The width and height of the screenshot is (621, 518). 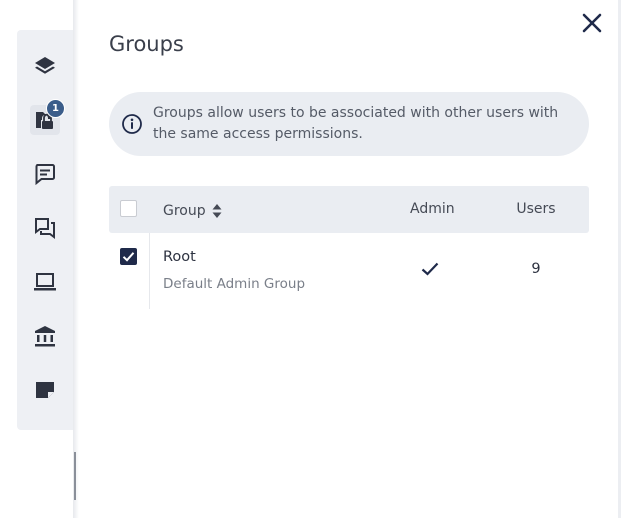 What do you see at coordinates (55, 108) in the screenshot?
I see `notification-badge: 1` at bounding box center [55, 108].